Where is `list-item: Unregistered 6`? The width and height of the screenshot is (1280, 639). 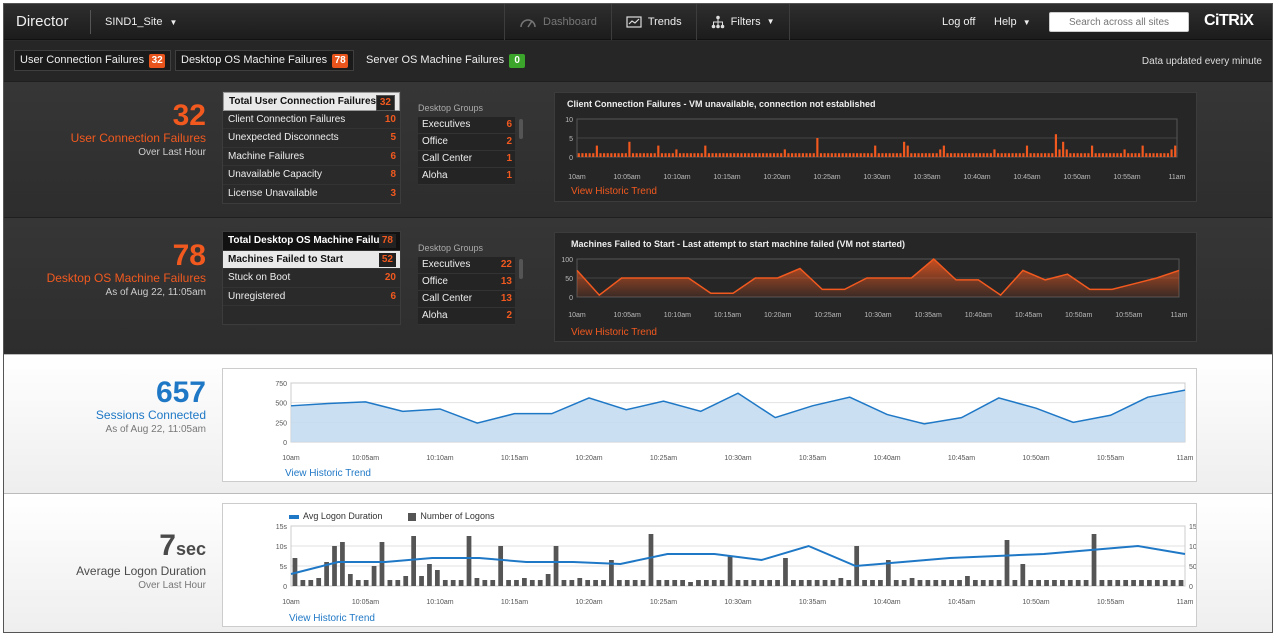 list-item: Unregistered 6 is located at coordinates (311, 297).